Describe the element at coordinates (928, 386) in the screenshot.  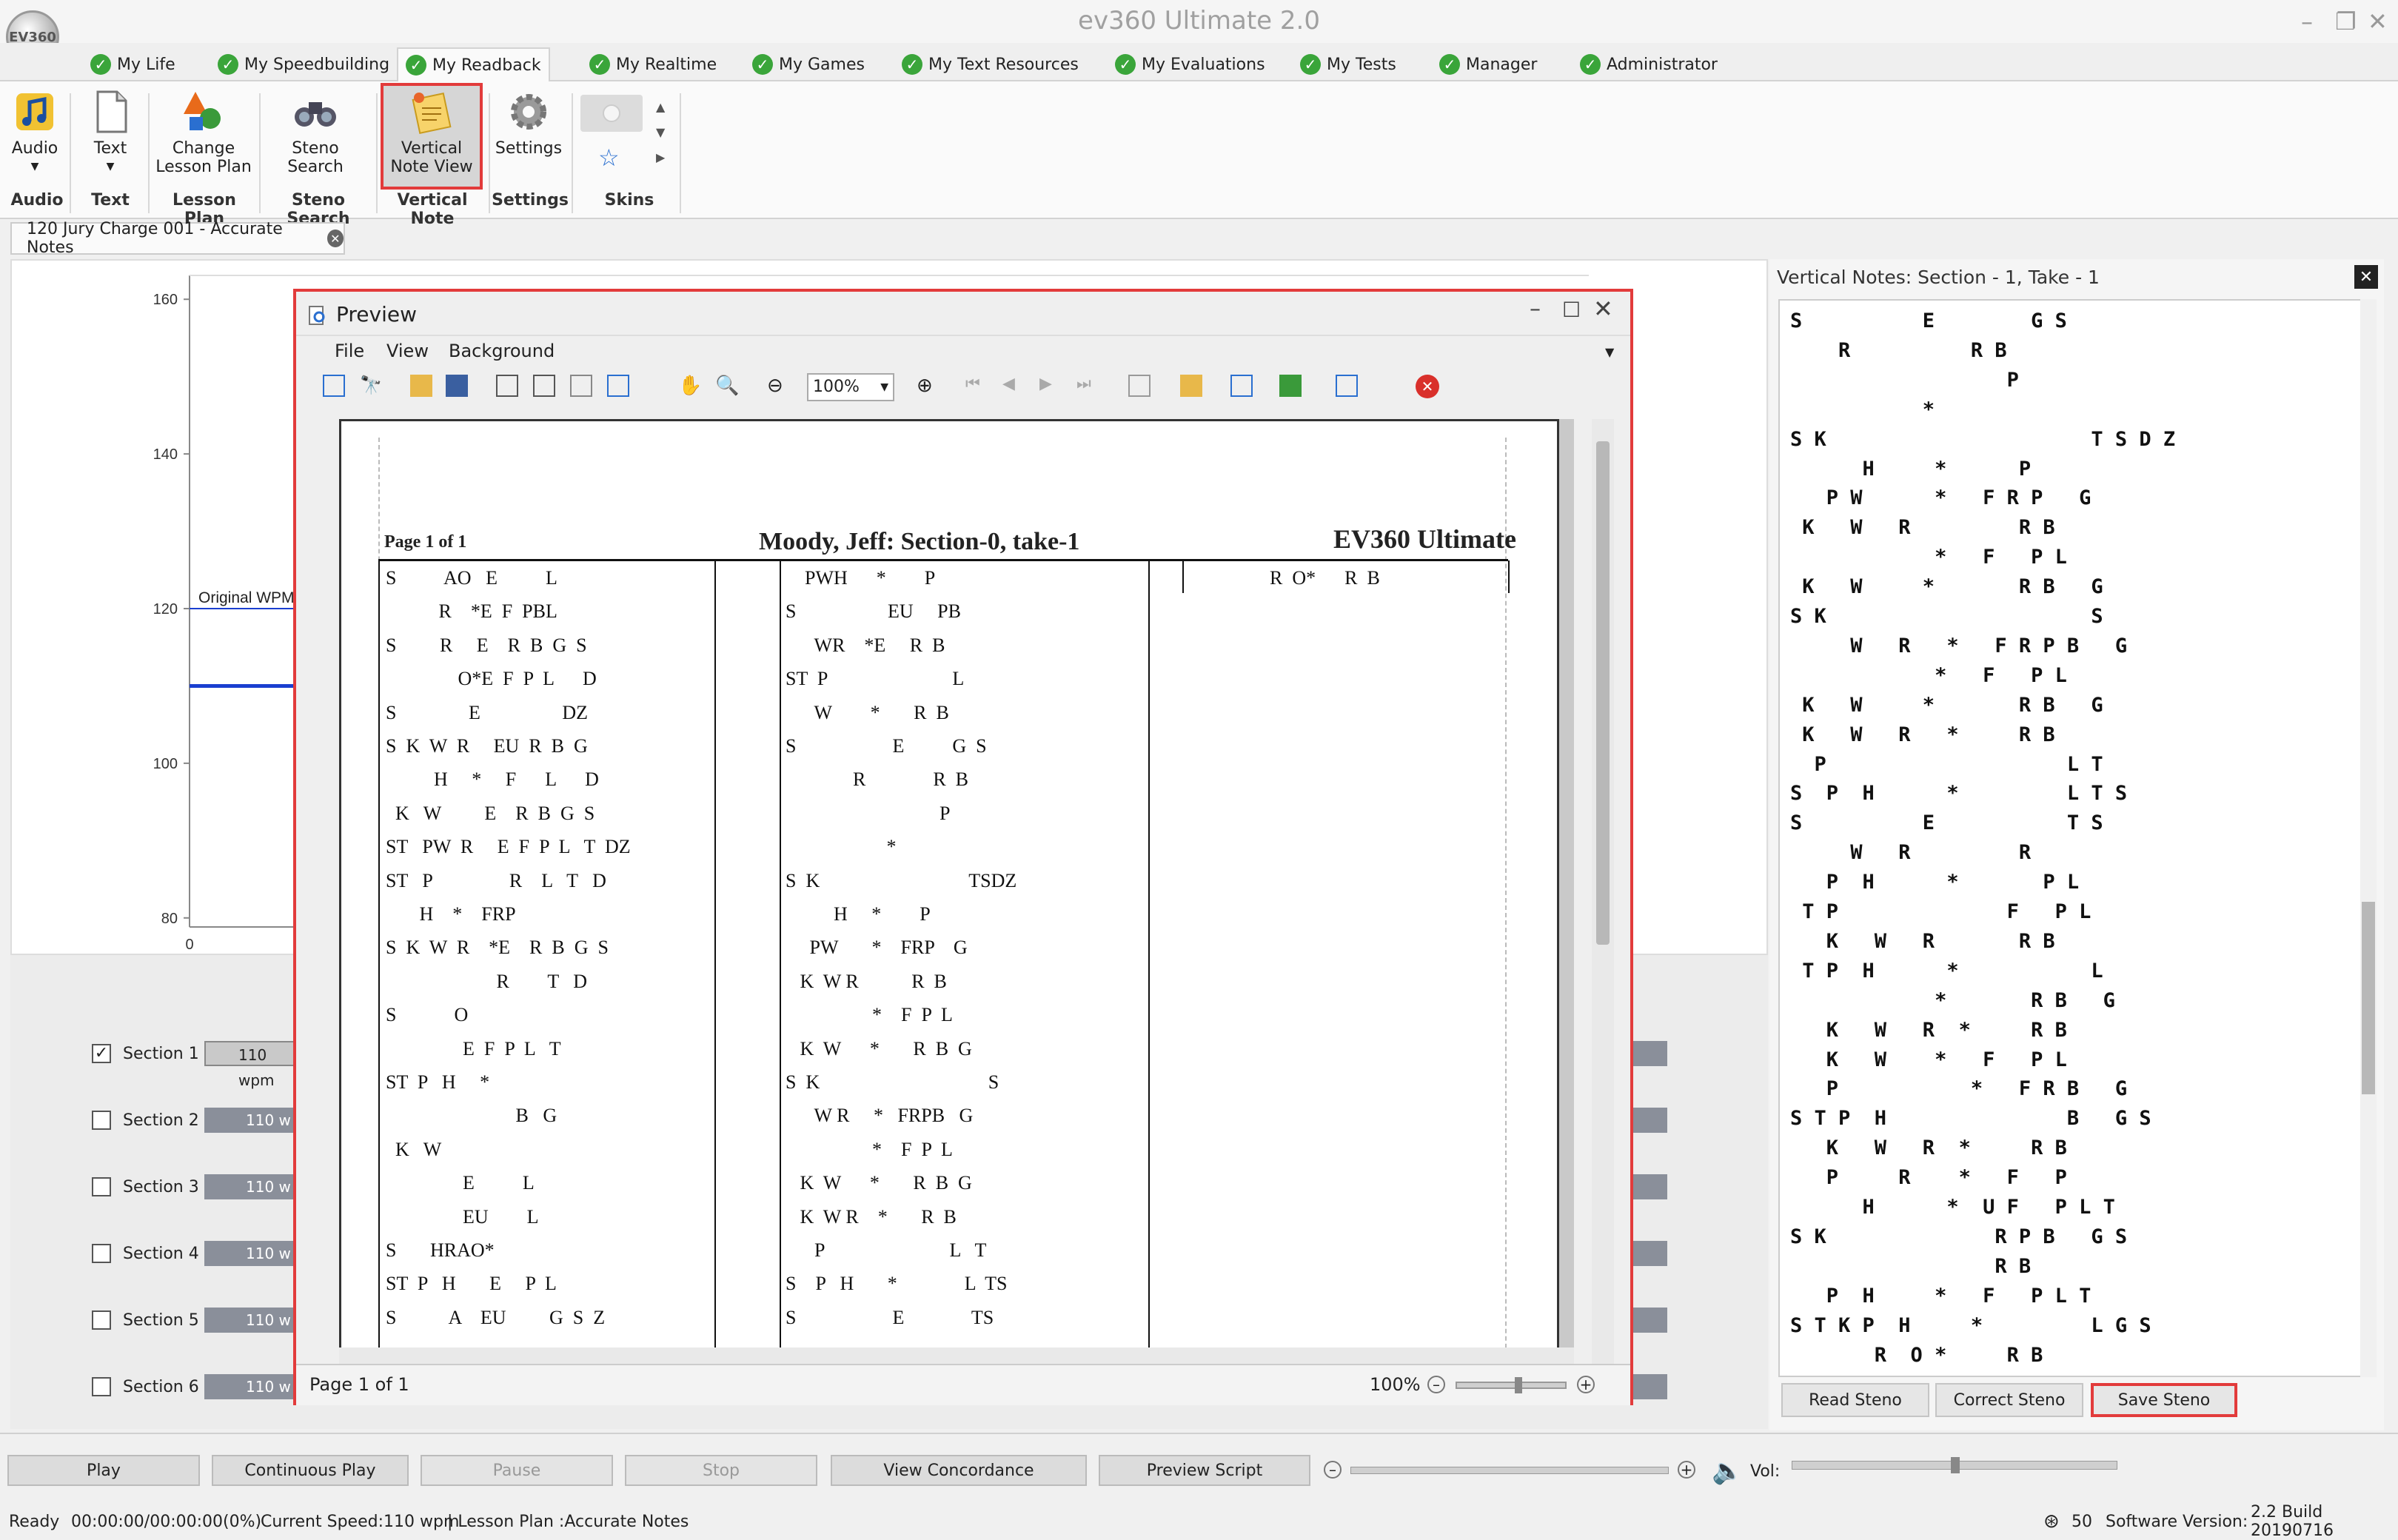
I see `zoom-in-icon: ⊕` at that location.